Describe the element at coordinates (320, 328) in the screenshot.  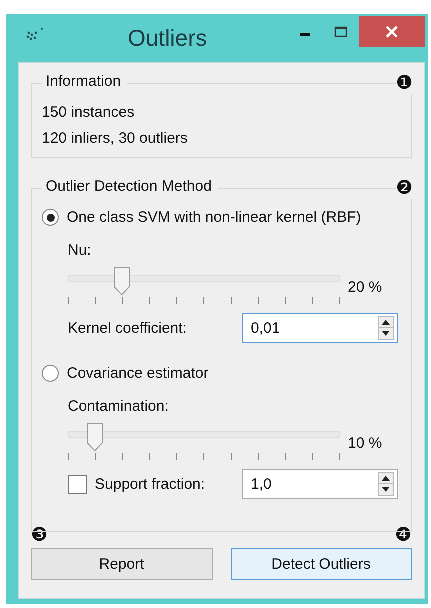
I see `spin-box: 0,01` at that location.